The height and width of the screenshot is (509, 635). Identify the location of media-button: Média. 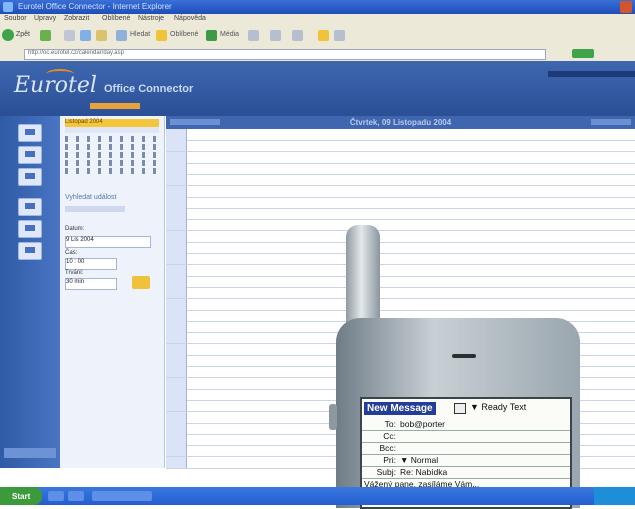
(229, 34).